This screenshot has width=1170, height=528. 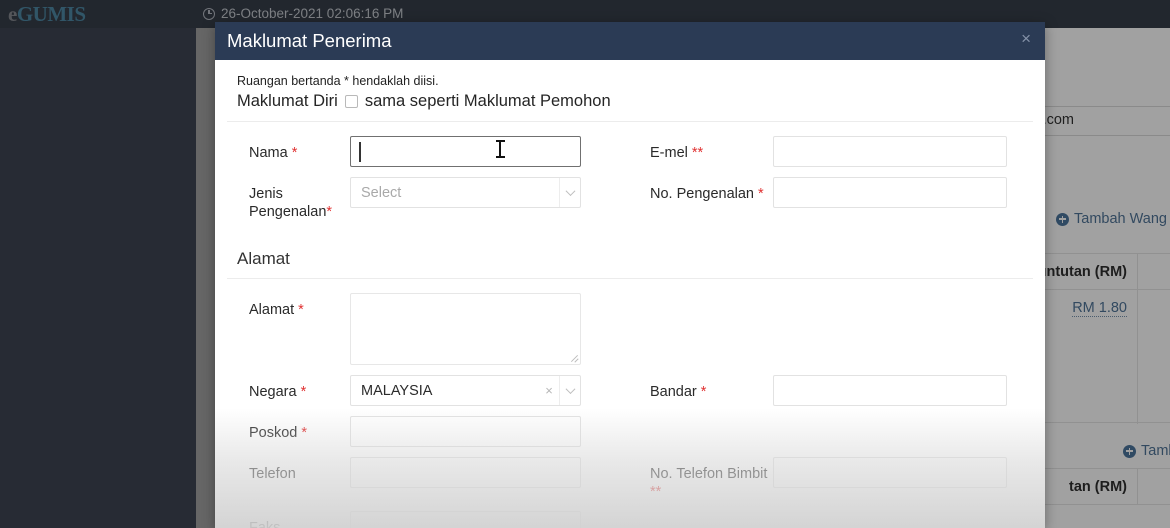 I want to click on alamat-required-mark: *, so click(x=301, y=310).